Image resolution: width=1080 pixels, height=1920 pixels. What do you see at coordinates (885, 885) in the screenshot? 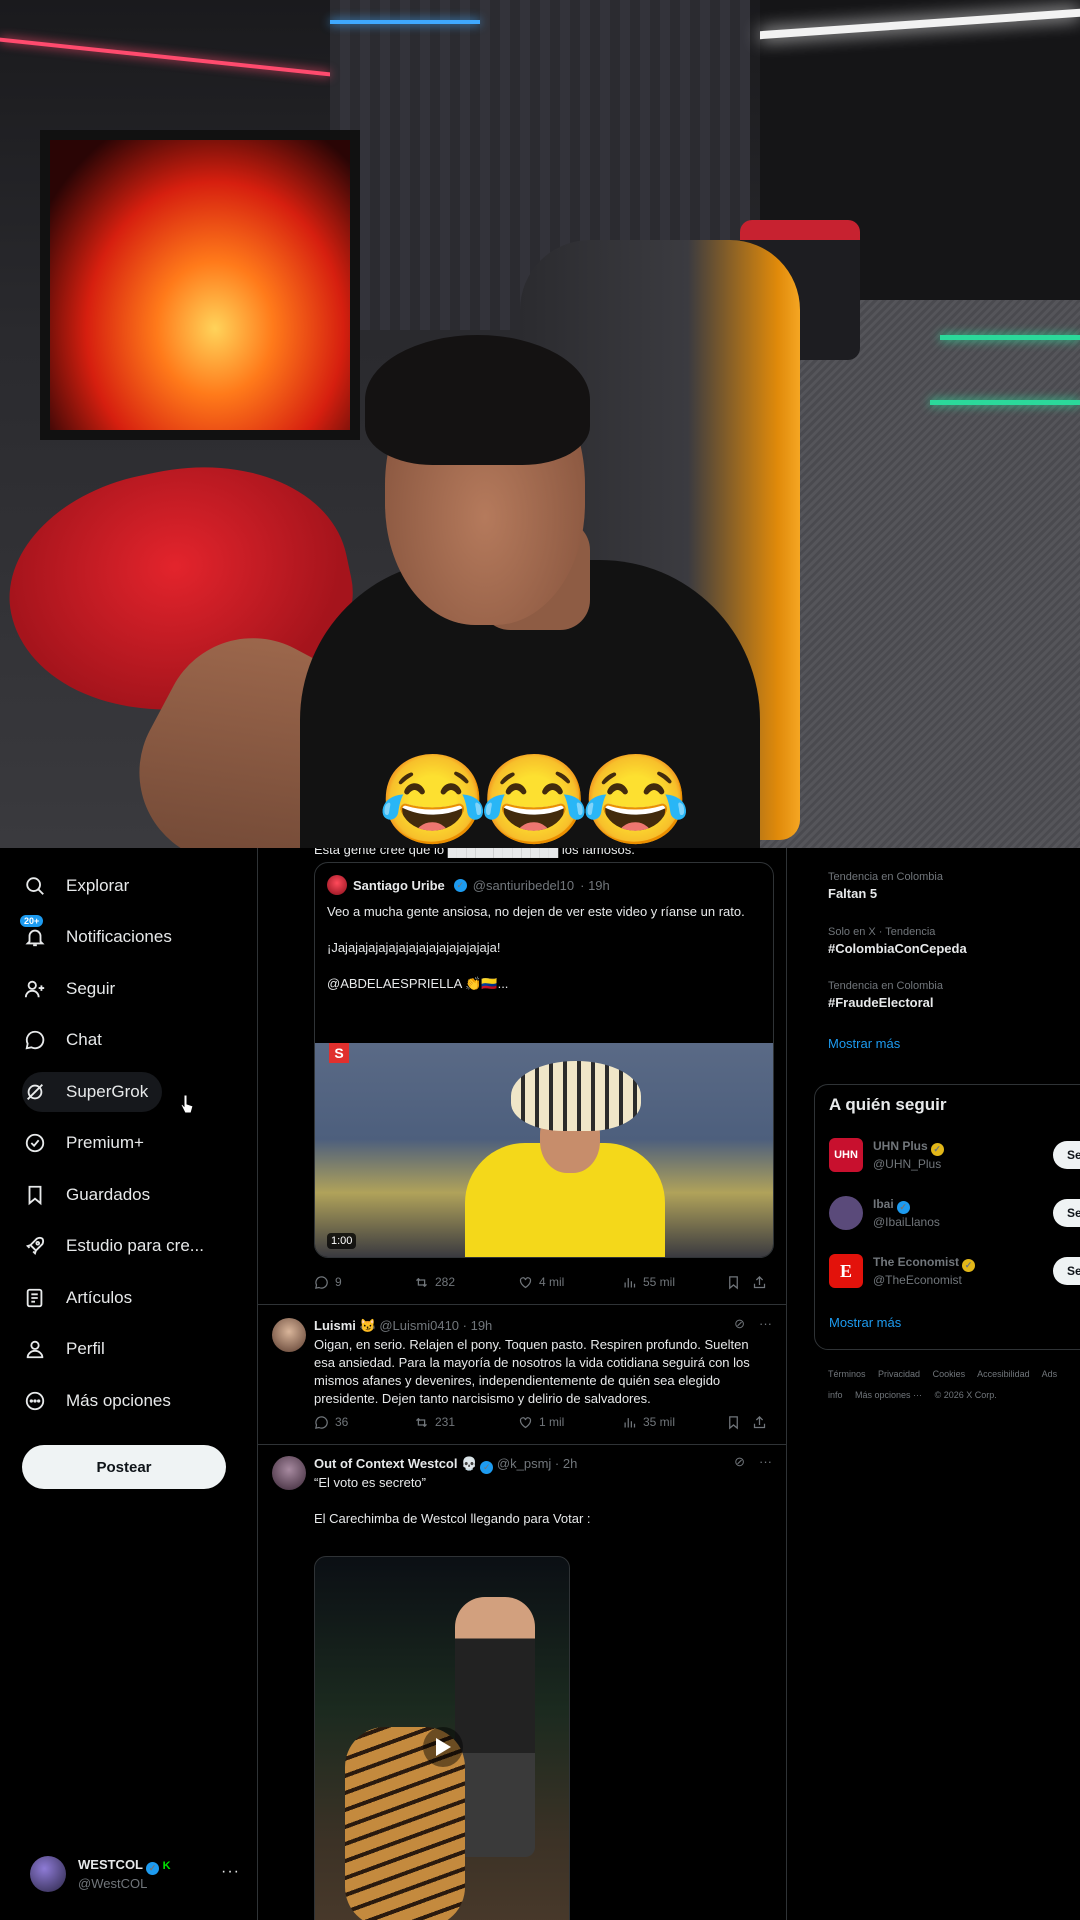
I see `trend-item: Tendencia en Colombia Faltan 5` at bounding box center [885, 885].